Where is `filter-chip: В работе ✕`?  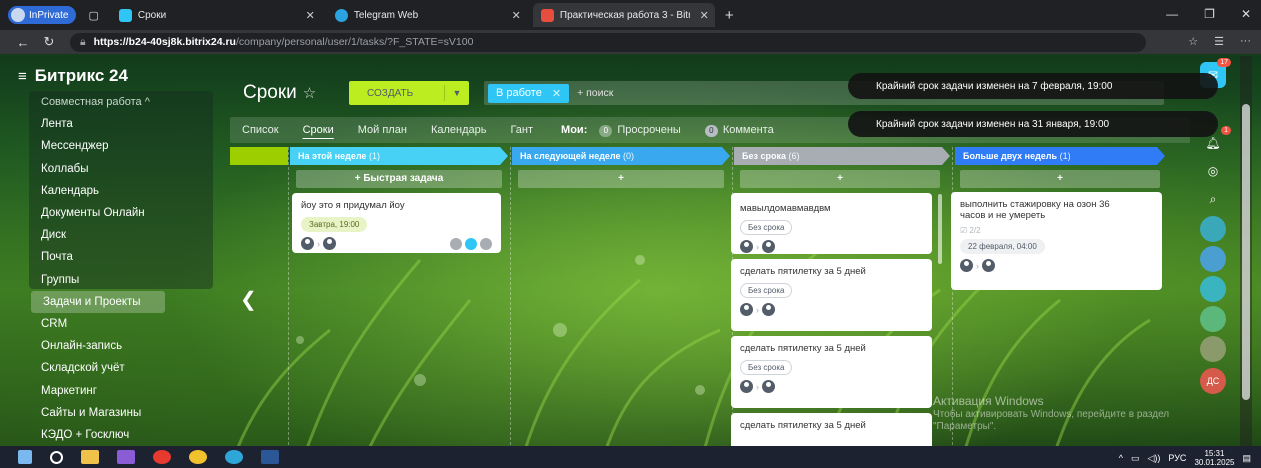
filter-chip: В работе ✕ is located at coordinates (529, 93).